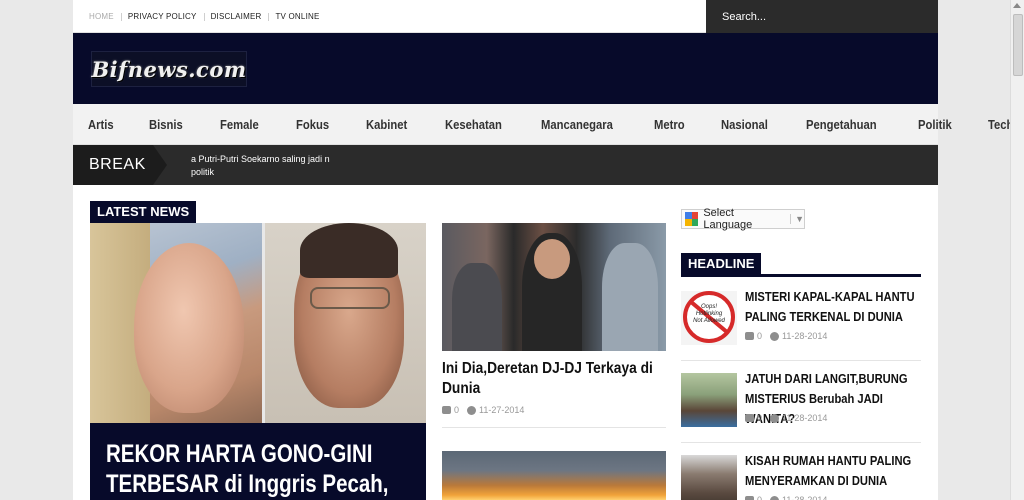 The height and width of the screenshot is (500, 1024). Describe the element at coordinates (669, 125) in the screenshot. I see `nav-item-metro: Metro` at that location.